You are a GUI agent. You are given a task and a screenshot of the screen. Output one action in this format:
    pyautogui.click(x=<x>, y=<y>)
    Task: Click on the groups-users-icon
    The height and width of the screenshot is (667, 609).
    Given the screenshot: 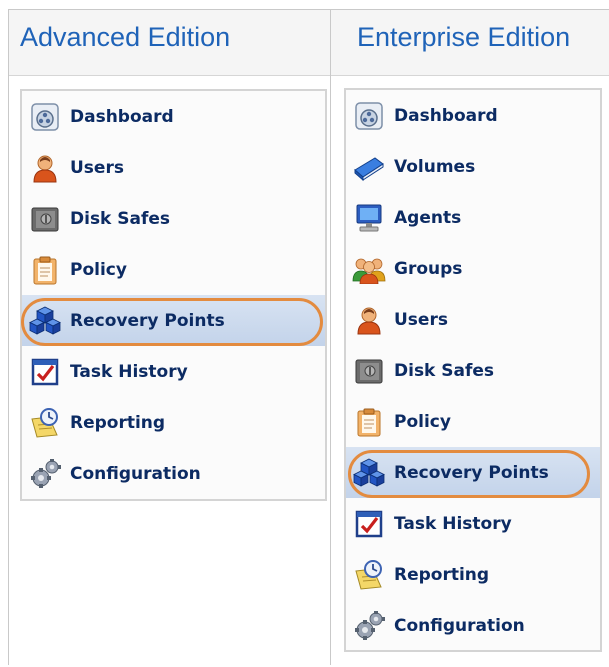 What is the action you would take?
    pyautogui.click(x=369, y=269)
    